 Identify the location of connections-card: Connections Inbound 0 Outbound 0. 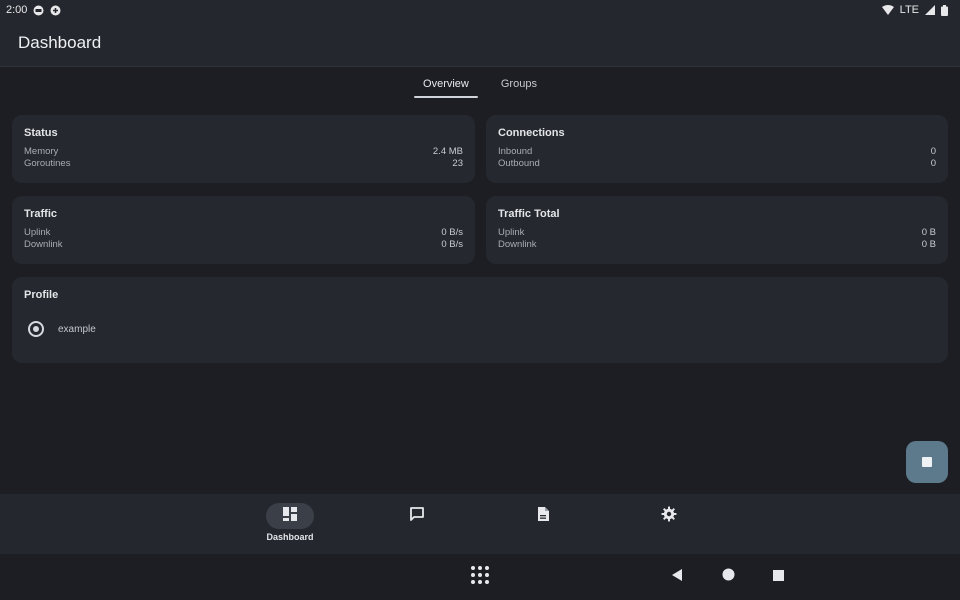
(717, 149).